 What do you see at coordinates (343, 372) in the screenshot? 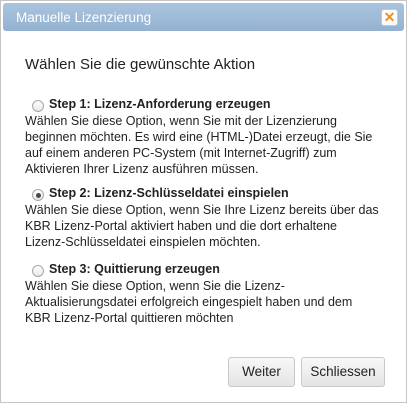
I see `close-dialog-button: Schliessen` at bounding box center [343, 372].